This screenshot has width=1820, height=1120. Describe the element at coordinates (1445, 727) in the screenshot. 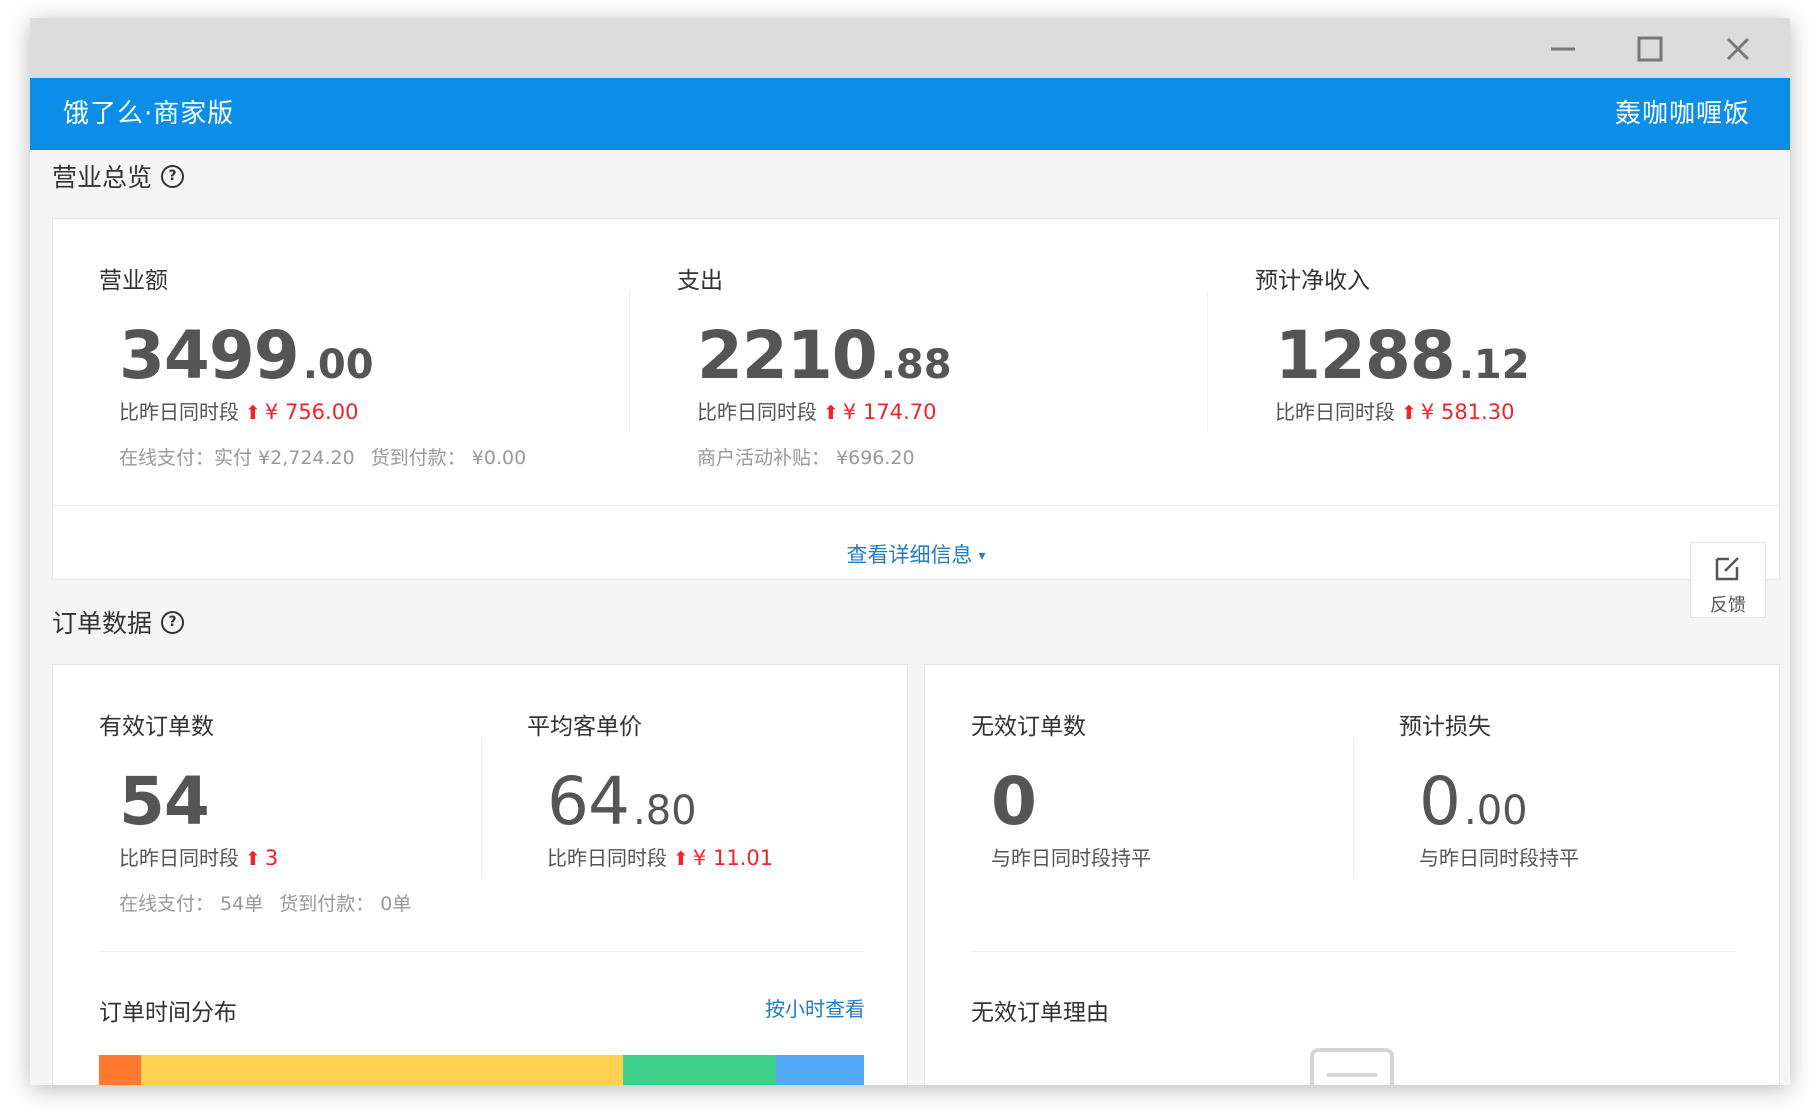

I see `metric-label: 预计损失` at that location.